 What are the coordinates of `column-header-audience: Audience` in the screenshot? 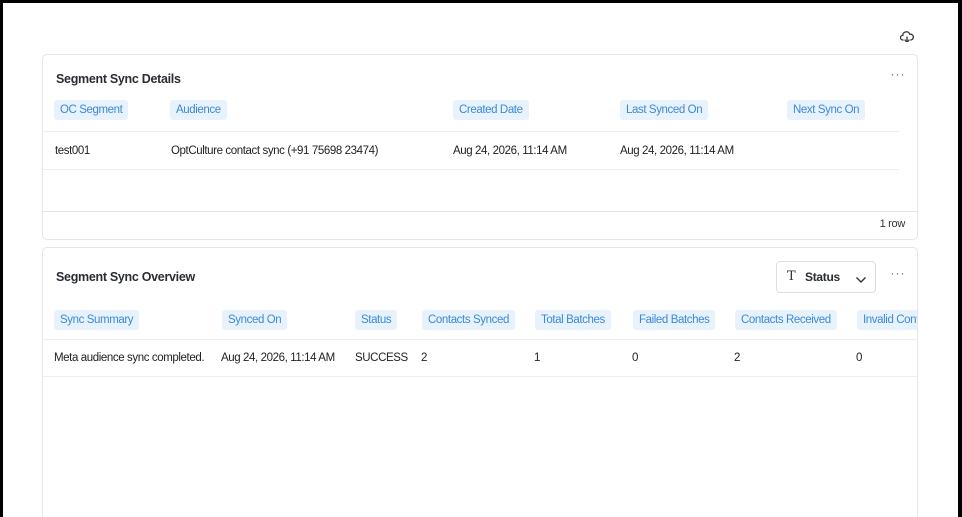 It's located at (198, 110).